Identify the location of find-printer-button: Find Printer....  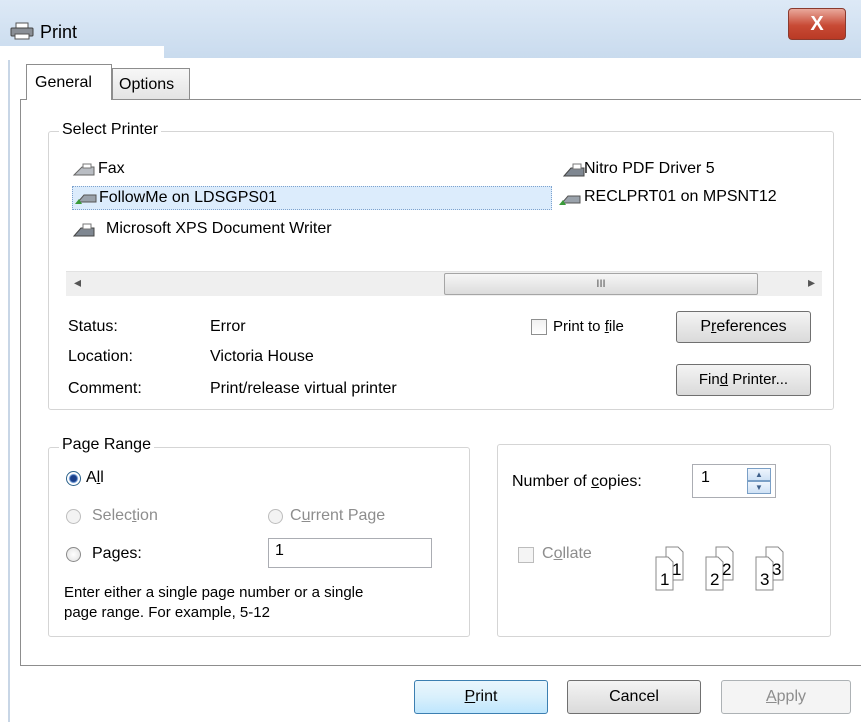
(743, 380).